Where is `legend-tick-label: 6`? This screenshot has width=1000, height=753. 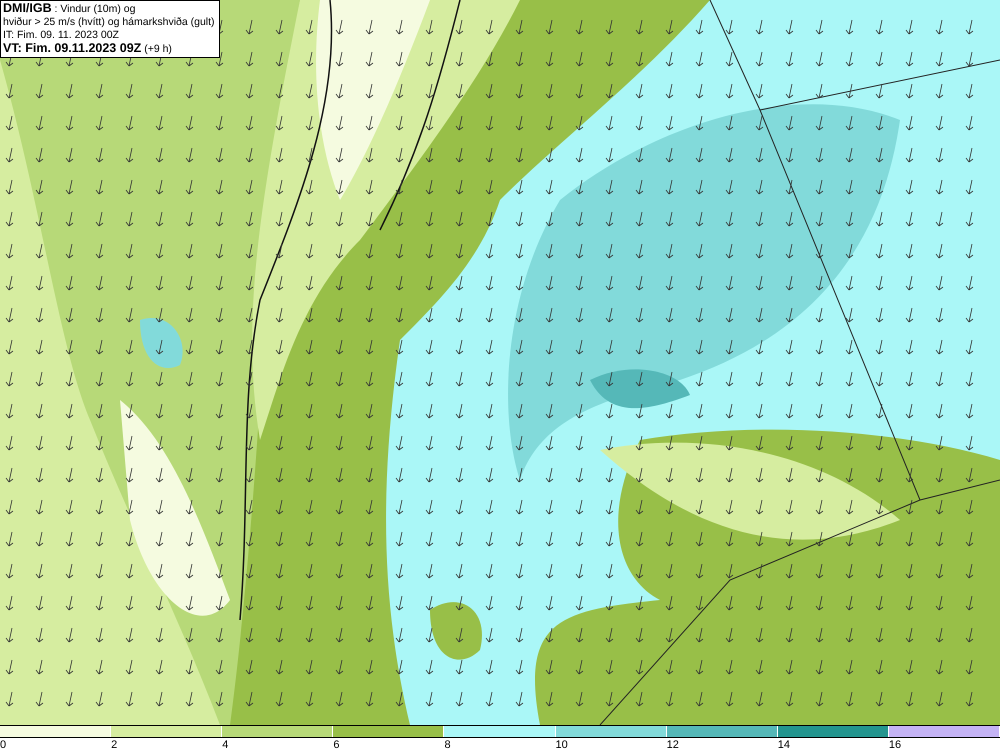 legend-tick-label: 6 is located at coordinates (336, 745).